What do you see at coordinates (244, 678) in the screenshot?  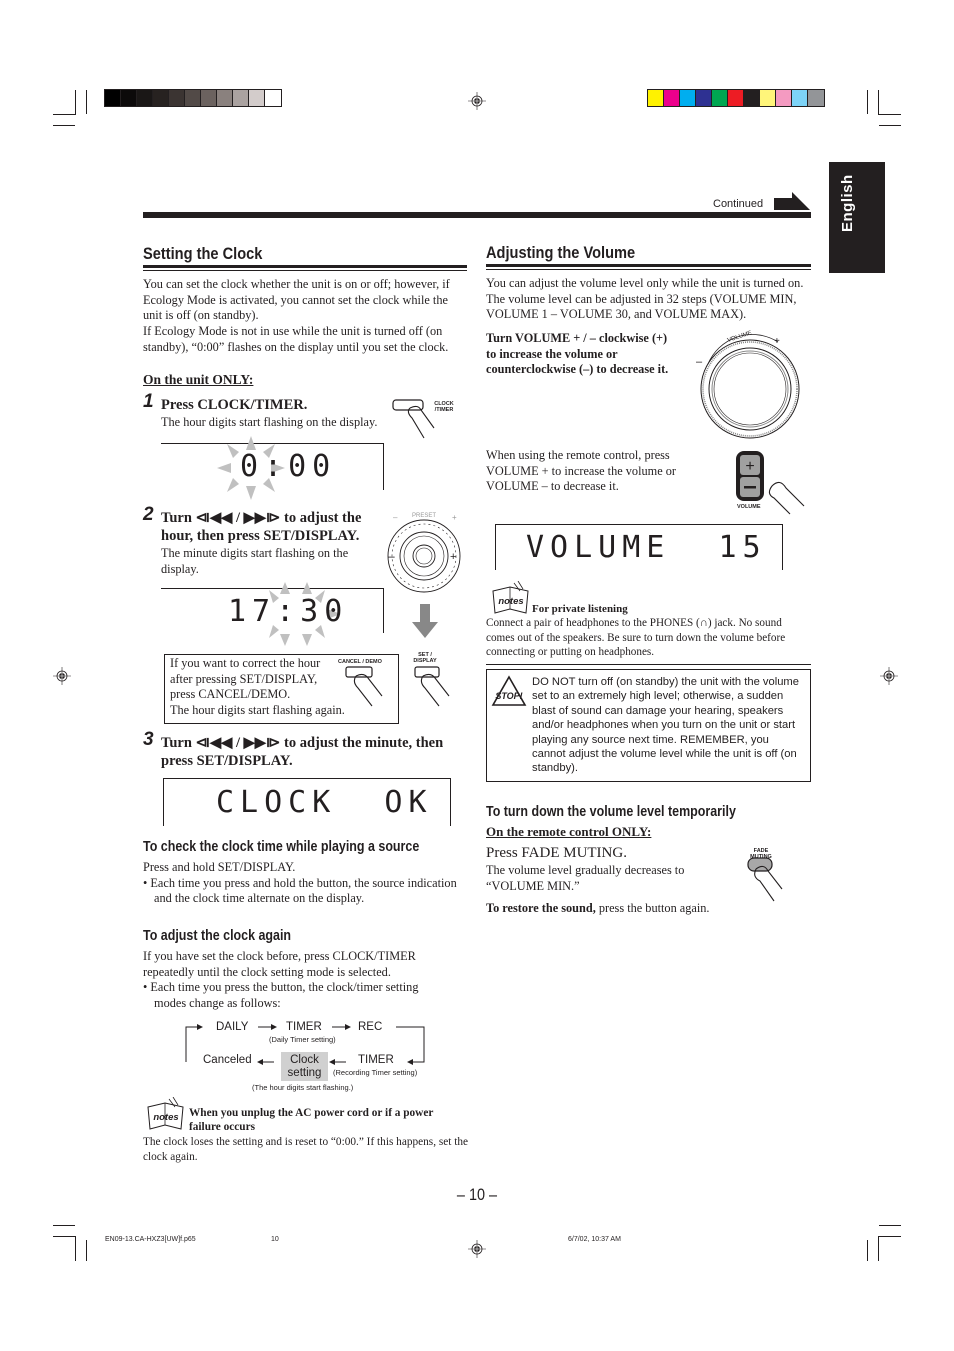 I see `correct-hour-line: after pressing SET/DISPLAY,` at bounding box center [244, 678].